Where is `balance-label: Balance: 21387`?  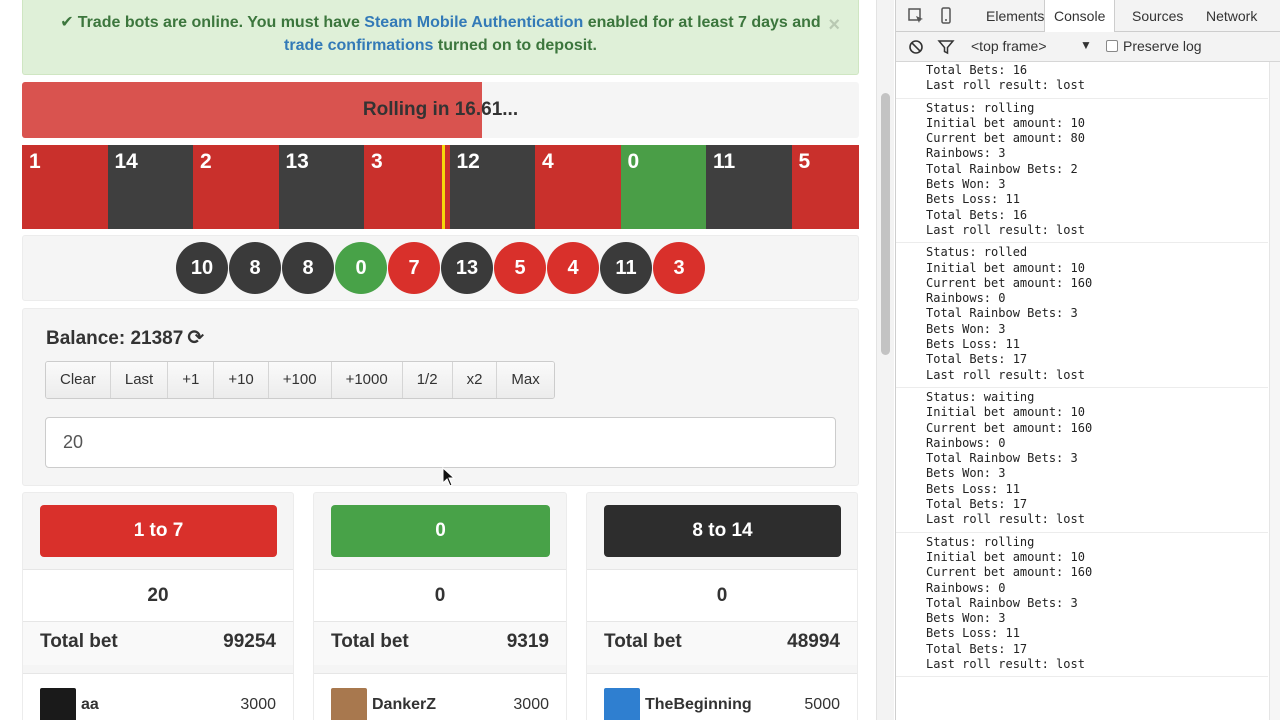
balance-label: Balance: 21387 is located at coordinates (115, 338).